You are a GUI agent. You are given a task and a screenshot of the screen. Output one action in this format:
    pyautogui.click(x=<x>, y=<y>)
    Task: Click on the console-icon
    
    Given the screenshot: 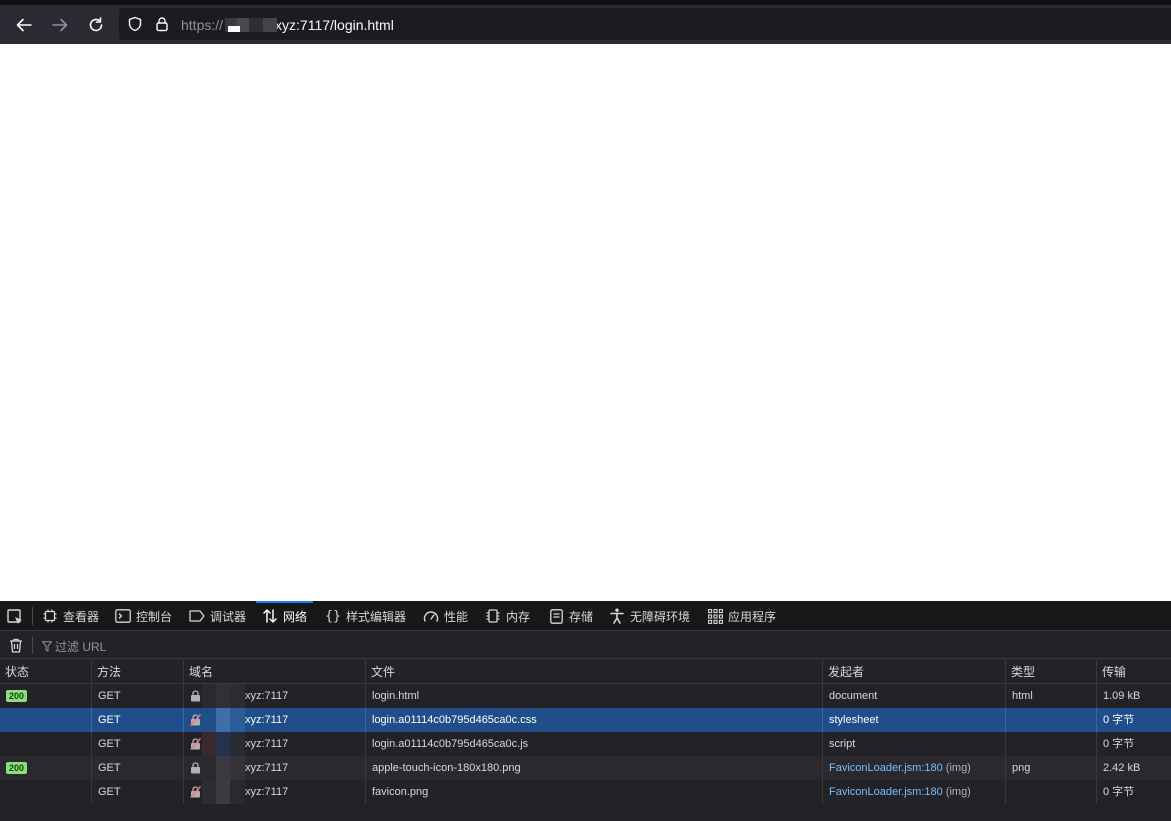 What is the action you would take?
    pyautogui.click(x=123, y=616)
    